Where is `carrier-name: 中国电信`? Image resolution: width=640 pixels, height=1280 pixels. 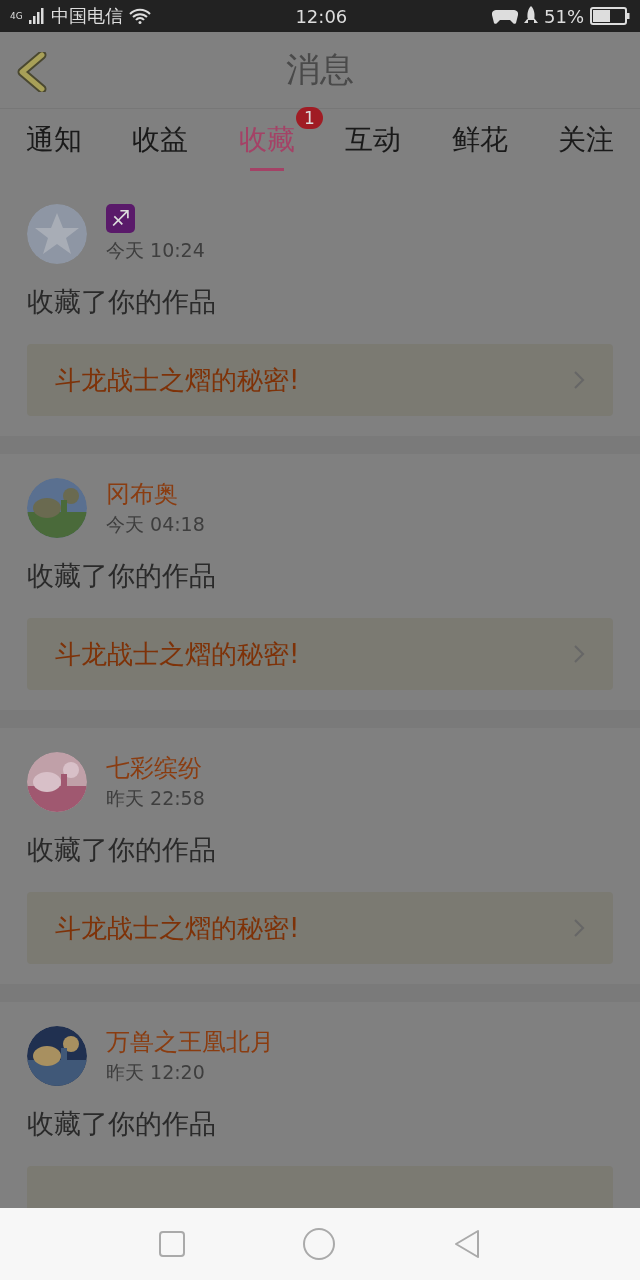 carrier-name: 中国电信 is located at coordinates (86, 16).